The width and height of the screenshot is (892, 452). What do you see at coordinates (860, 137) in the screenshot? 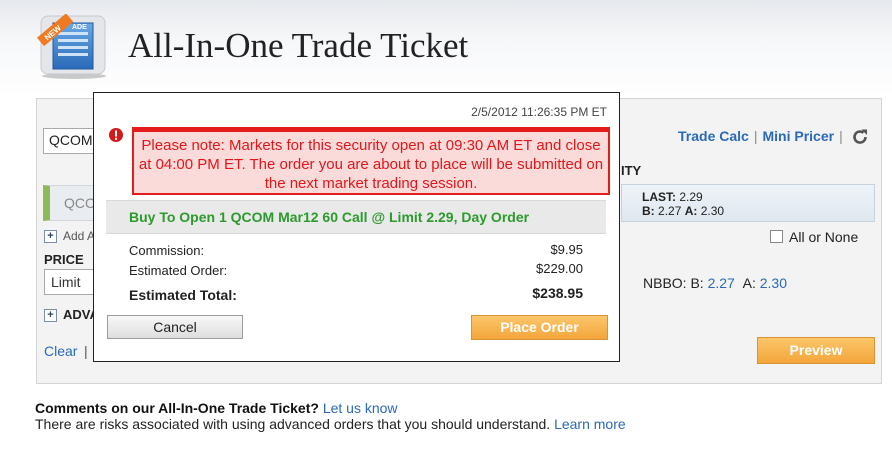
I see `refresh-icon` at bounding box center [860, 137].